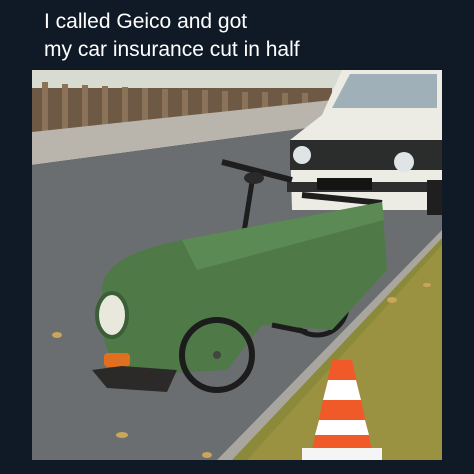 The width and height of the screenshot is (474, 474). I want to click on caption-line-1: I called Geico and got, so click(146, 21).